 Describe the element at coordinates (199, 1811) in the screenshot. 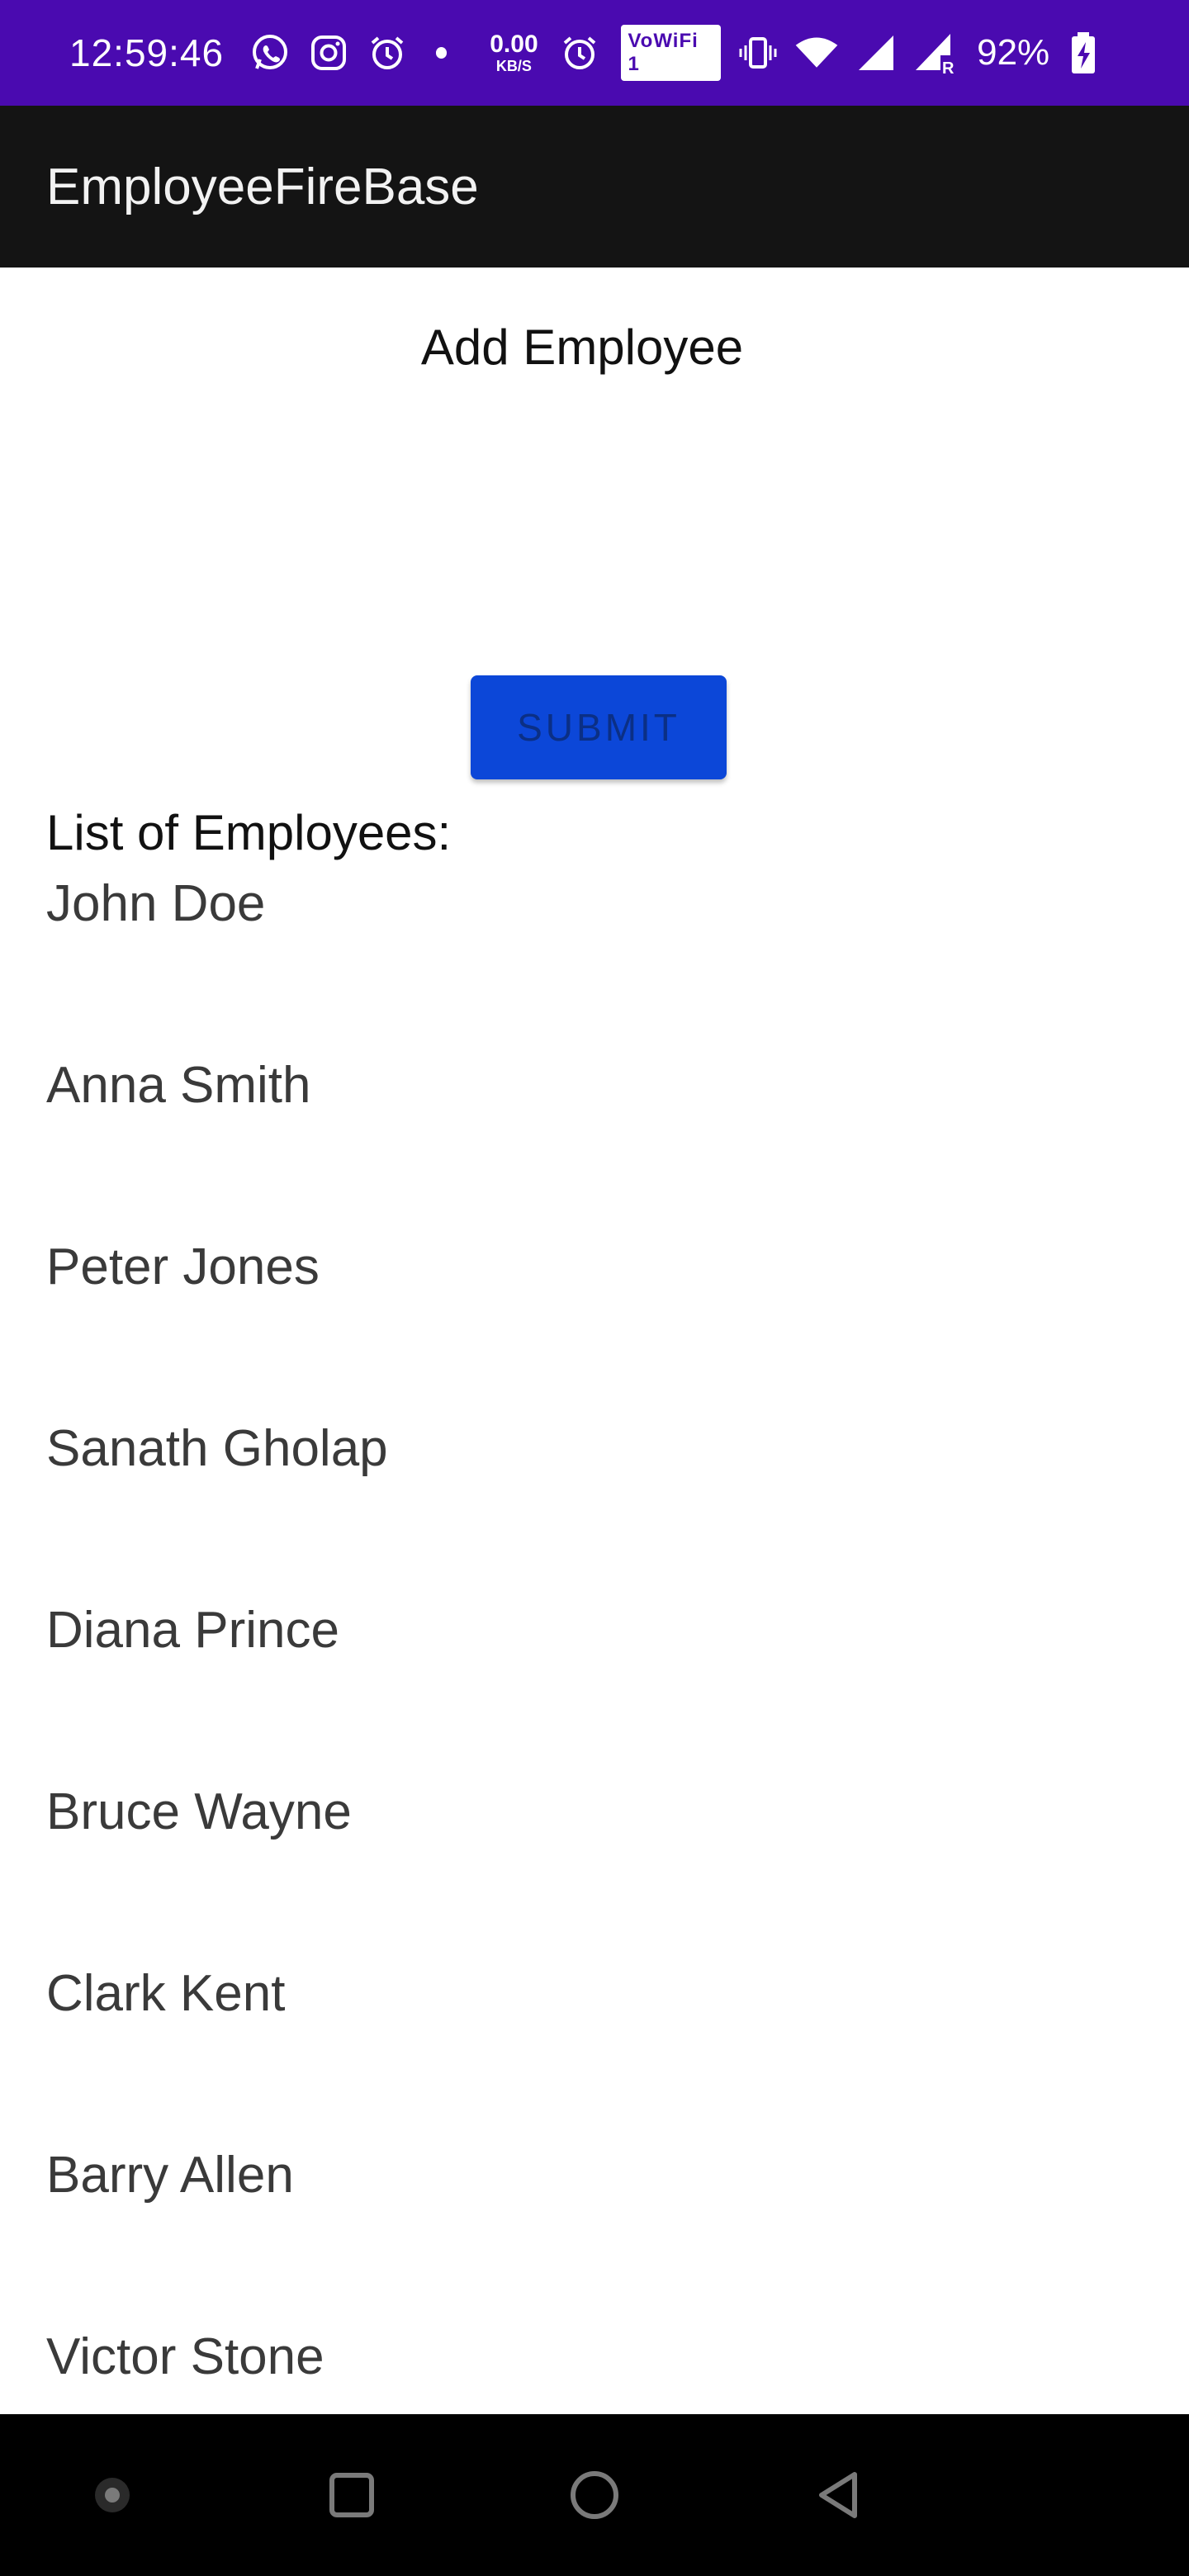

I see `employee-item: Bruce Wayne` at that location.